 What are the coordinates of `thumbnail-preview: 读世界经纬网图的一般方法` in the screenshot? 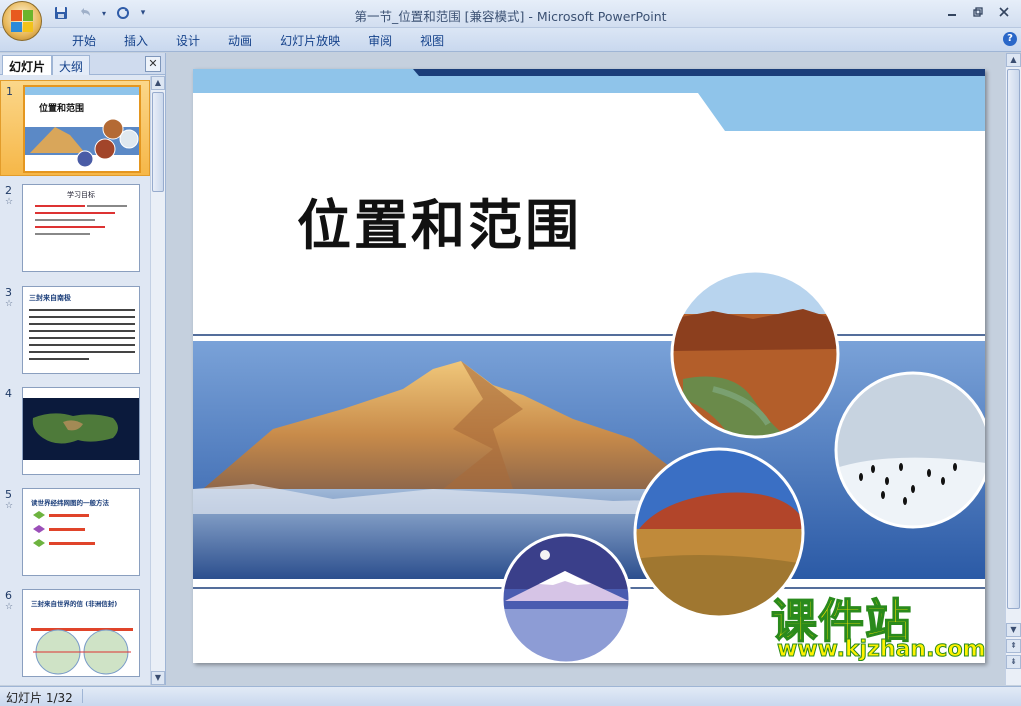 It's located at (81, 532).